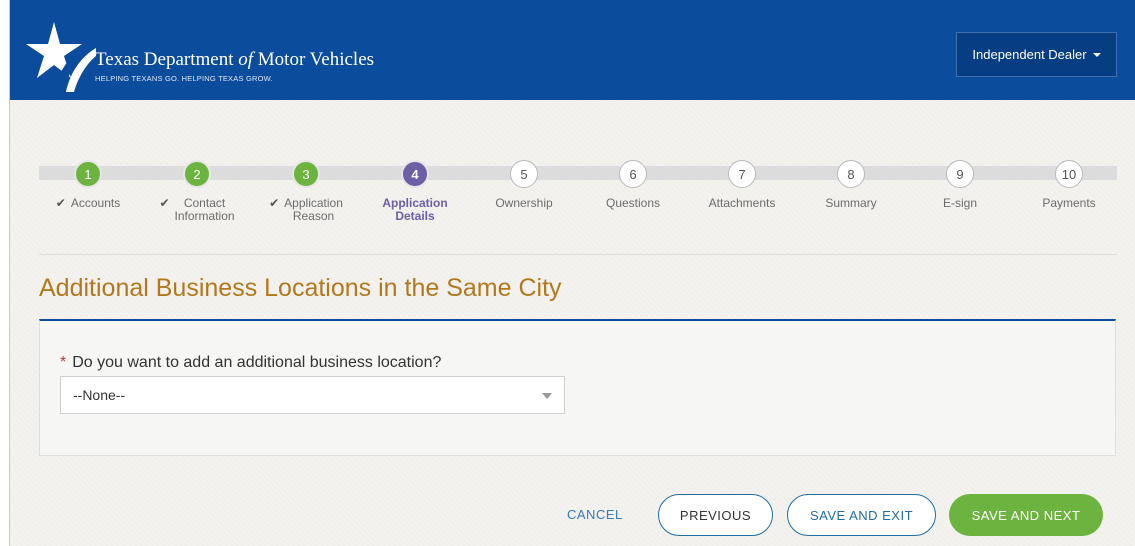 The width and height of the screenshot is (1135, 546). What do you see at coordinates (197, 174) in the screenshot?
I see `step-number: 2` at bounding box center [197, 174].